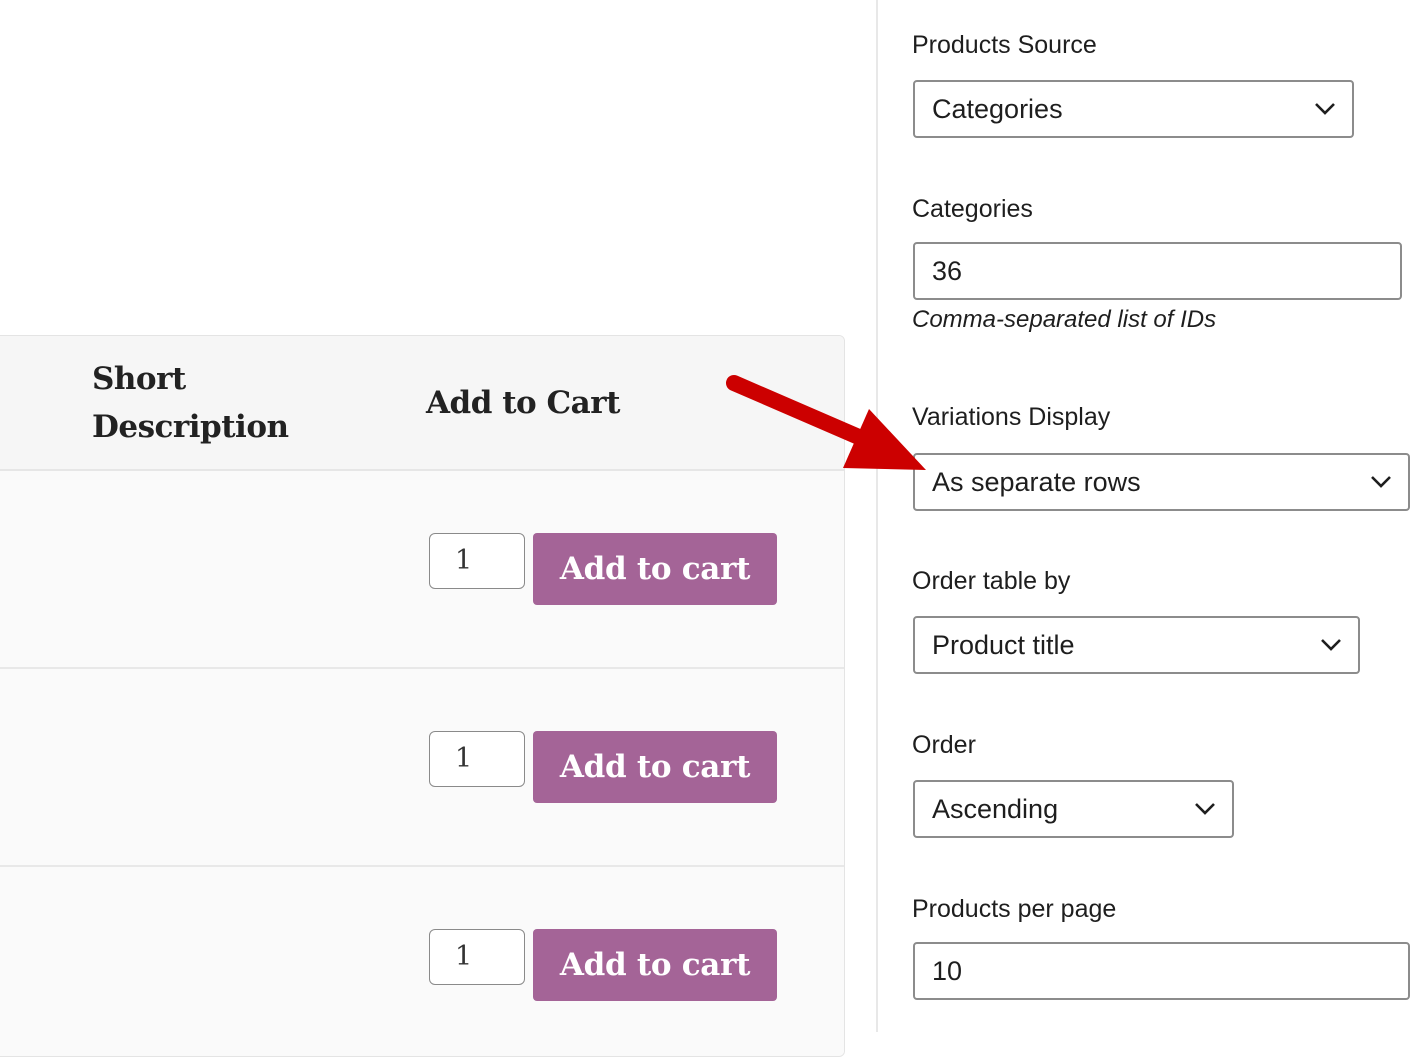 The image size is (1428, 1057). What do you see at coordinates (947, 971) in the screenshot?
I see `products-per-page-value: 10` at bounding box center [947, 971].